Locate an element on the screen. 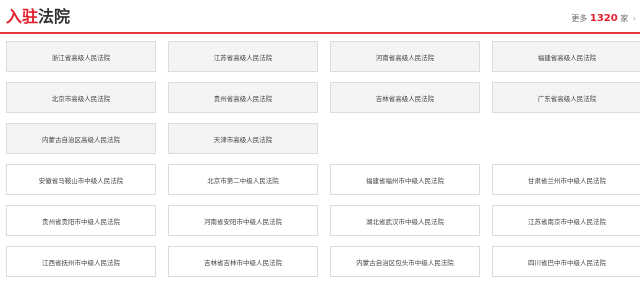 The width and height of the screenshot is (640, 286). court-link: 北京市第二中级人民法院 is located at coordinates (243, 179).